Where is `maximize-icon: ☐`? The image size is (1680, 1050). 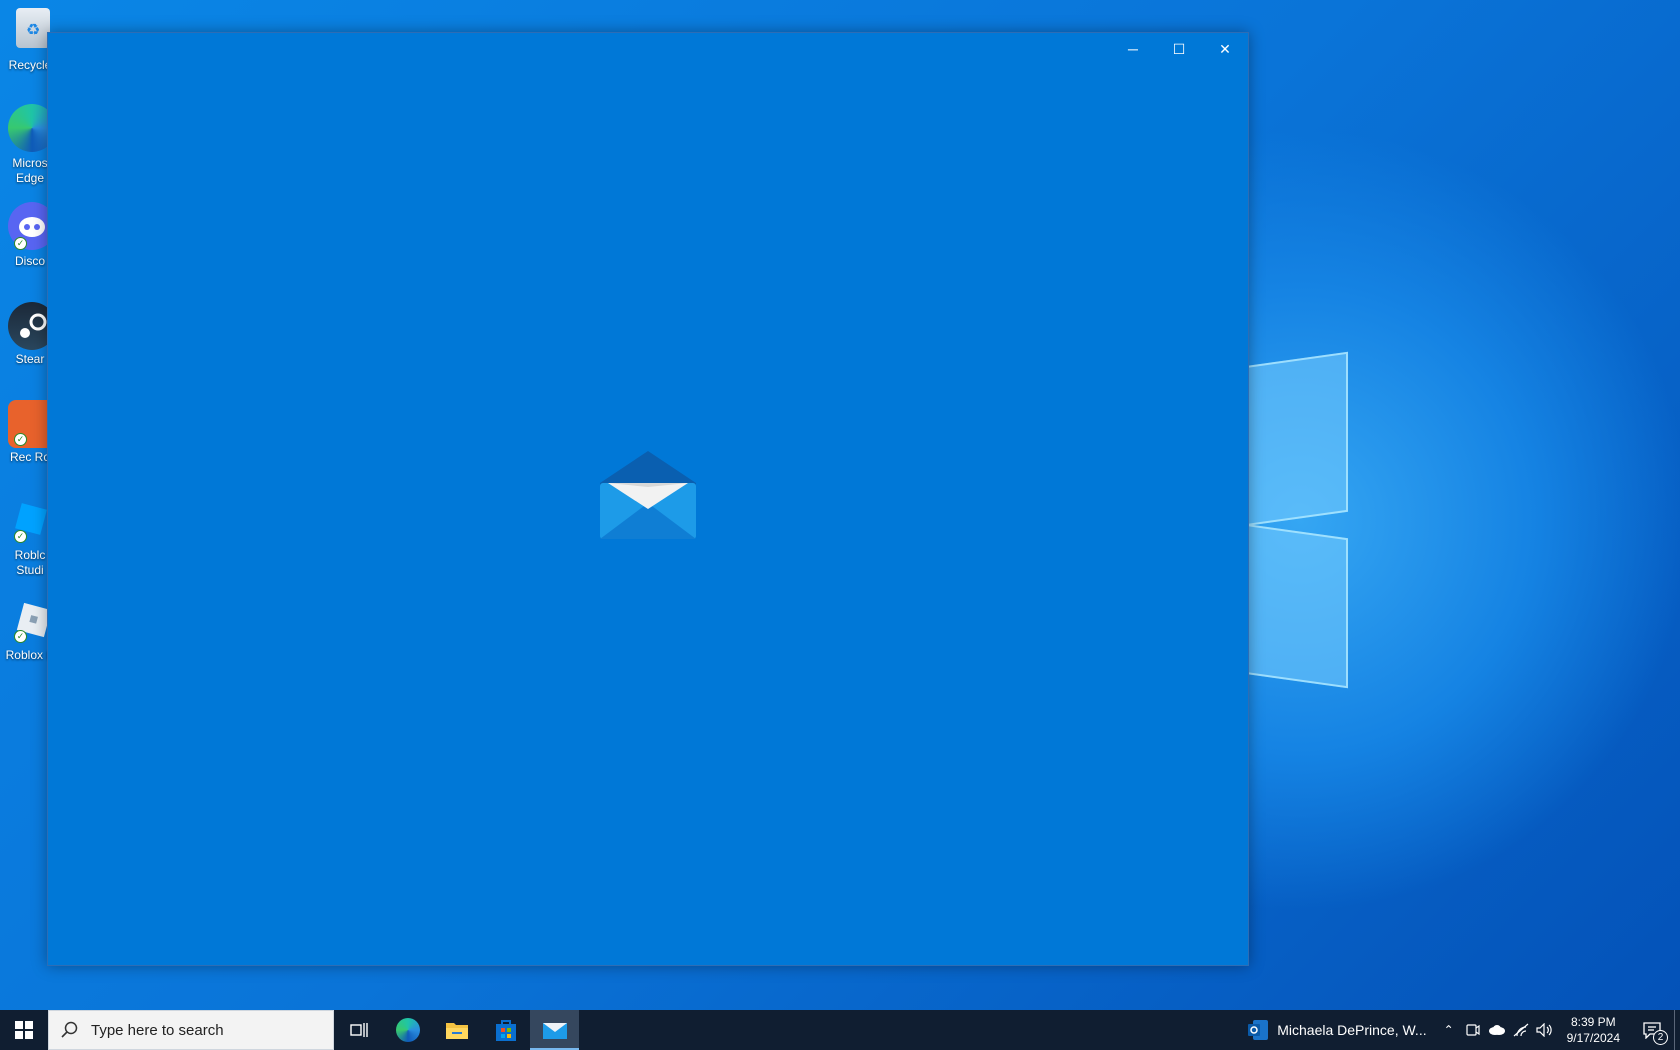
maximize-icon: ☐ is located at coordinates (1179, 48).